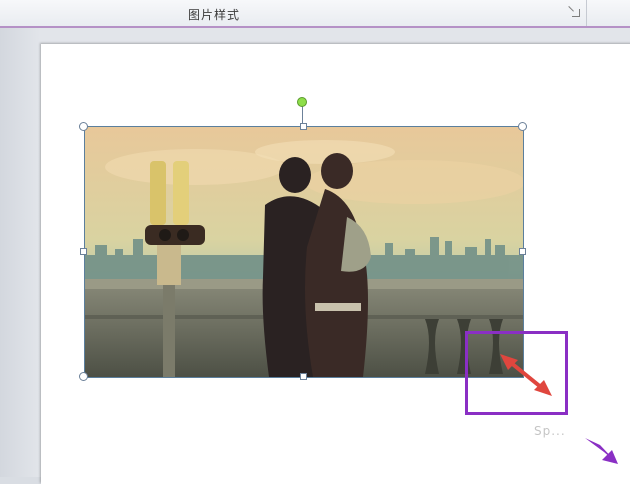 The height and width of the screenshot is (484, 630). What do you see at coordinates (83, 376) in the screenshot?
I see `resize-handle-bottom-left` at bounding box center [83, 376].